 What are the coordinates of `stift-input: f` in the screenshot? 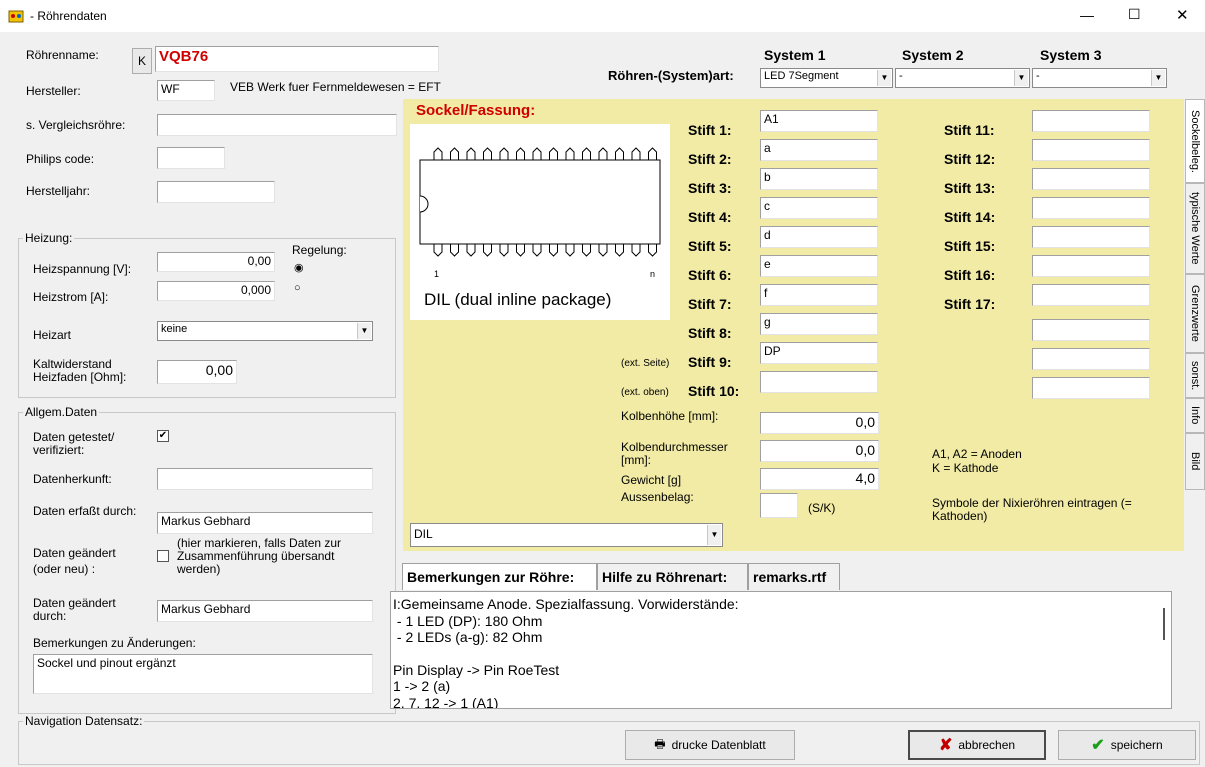 It's located at (819, 295).